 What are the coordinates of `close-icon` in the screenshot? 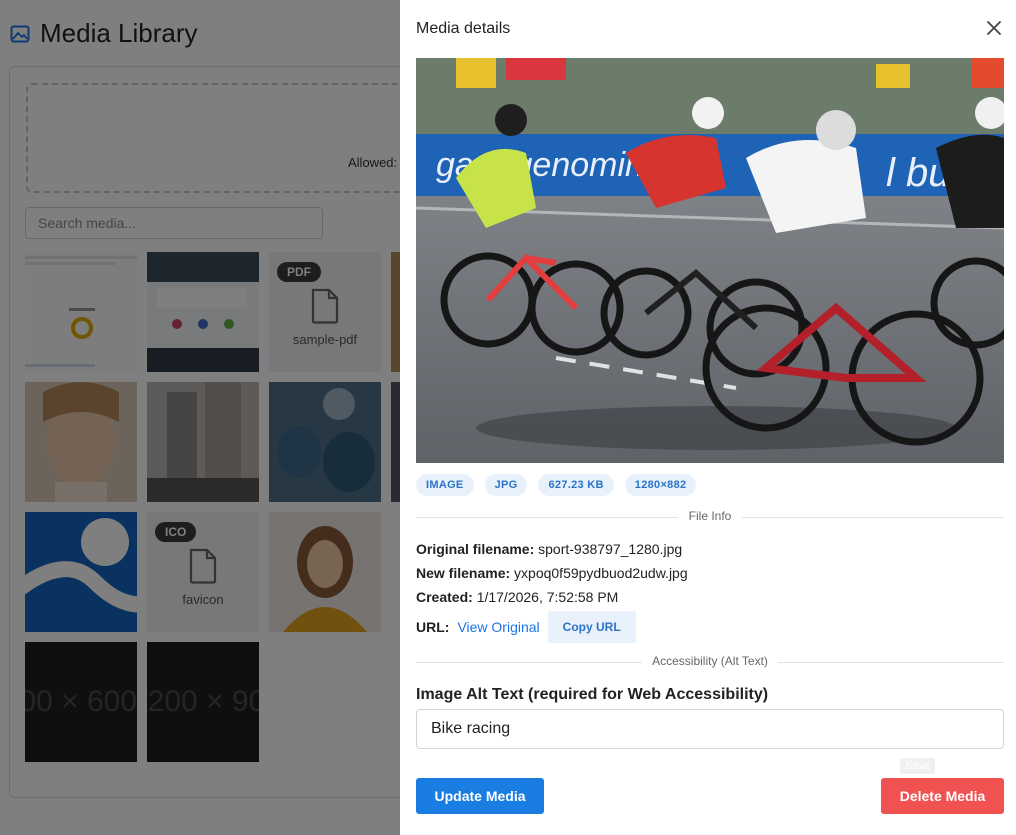 It's located at (994, 28).